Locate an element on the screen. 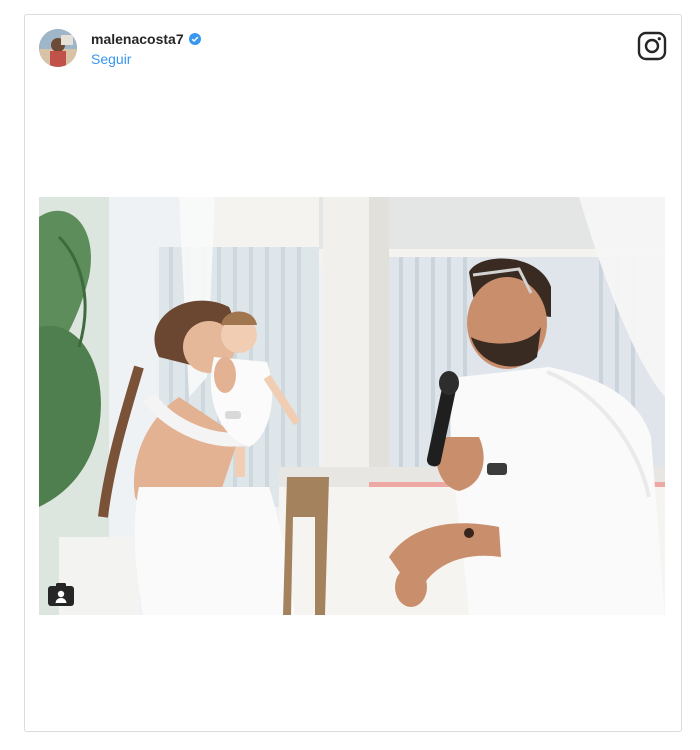 Image resolution: width=700 pixels, height=750 pixels. username-text: malenacosta7 is located at coordinates (137, 39).